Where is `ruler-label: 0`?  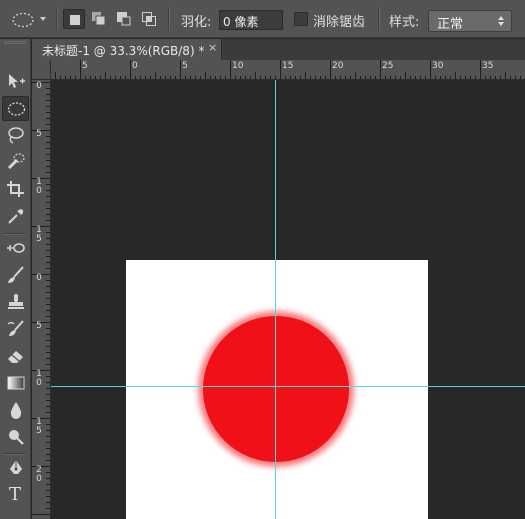
ruler-label: 0 is located at coordinates (39, 86).